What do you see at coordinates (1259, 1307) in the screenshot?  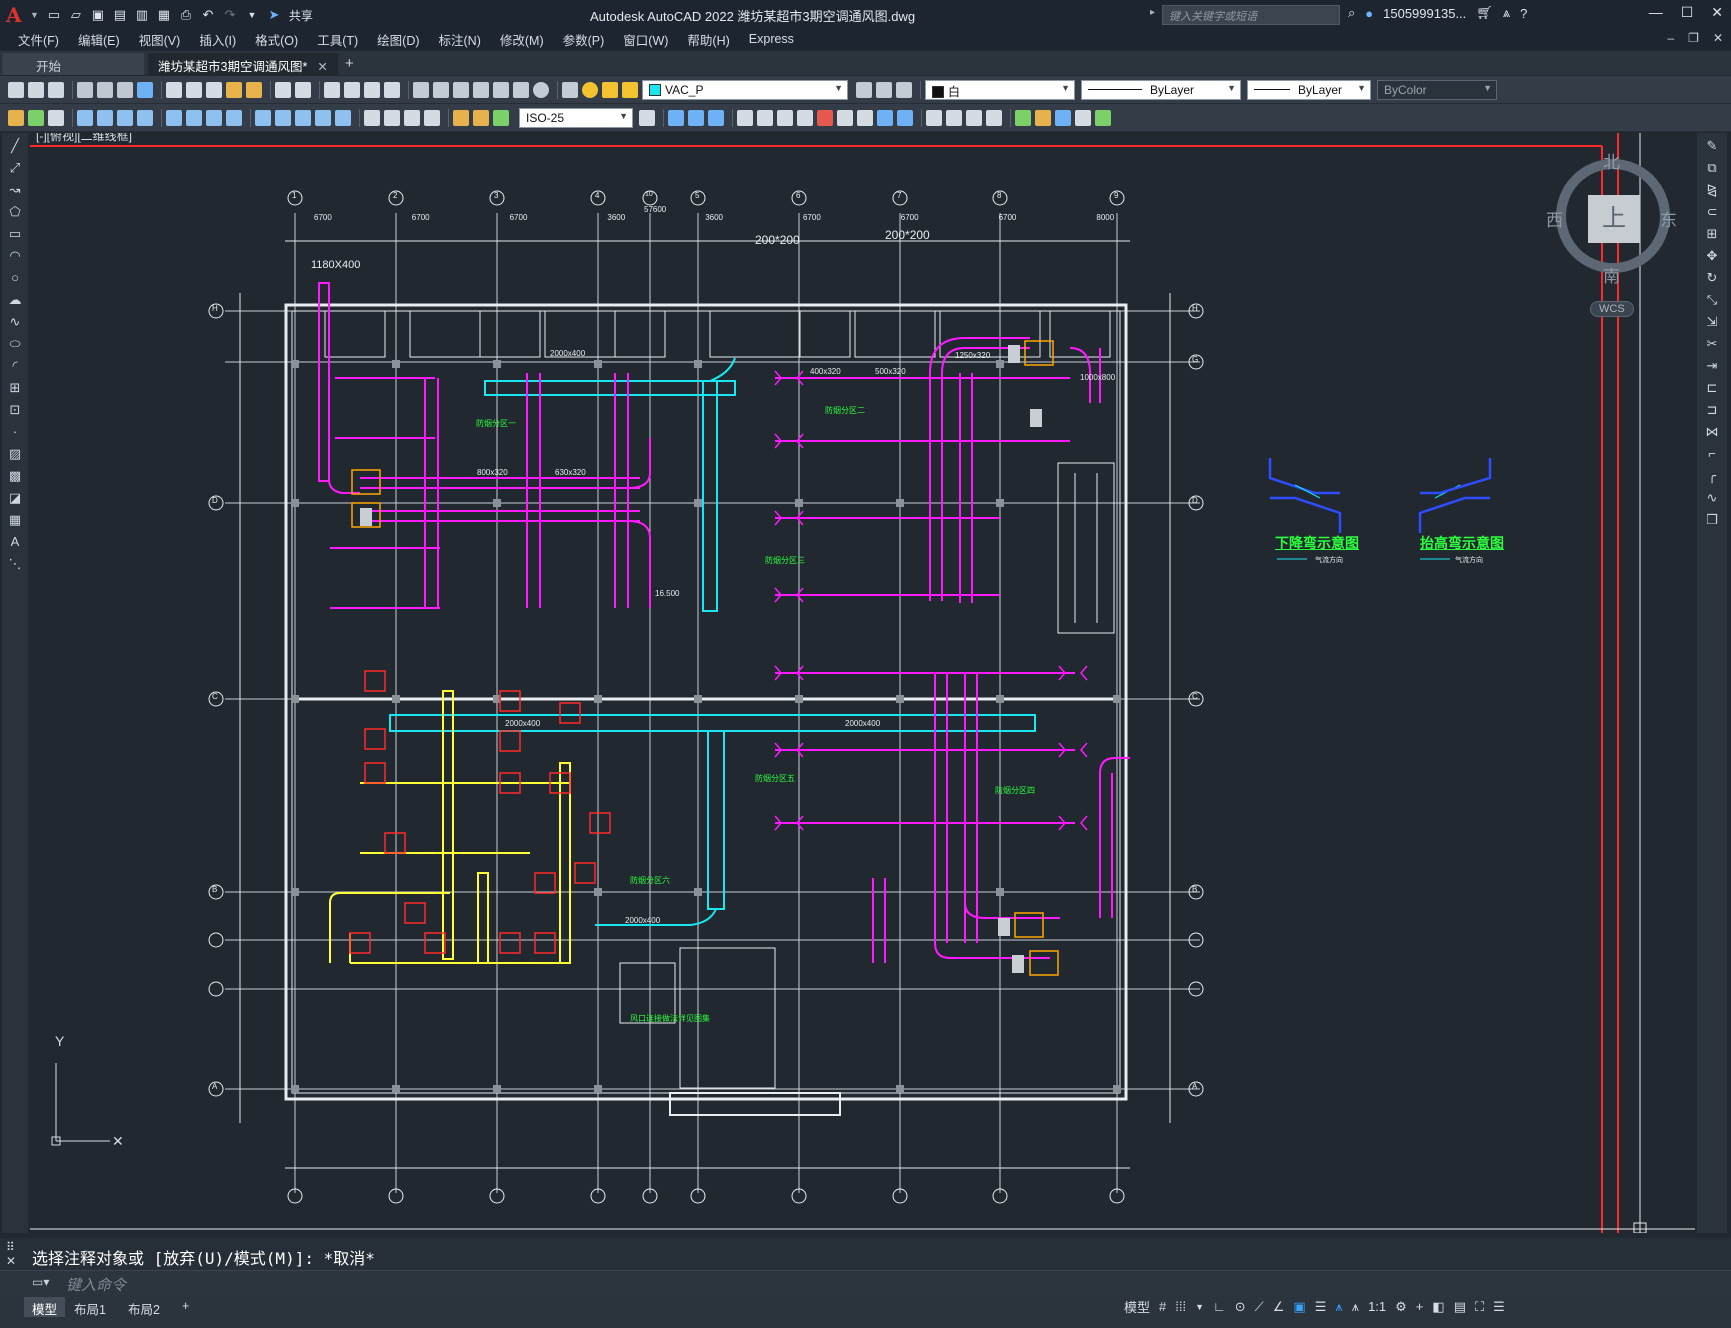 I see `isodraft-icon: ⟋` at bounding box center [1259, 1307].